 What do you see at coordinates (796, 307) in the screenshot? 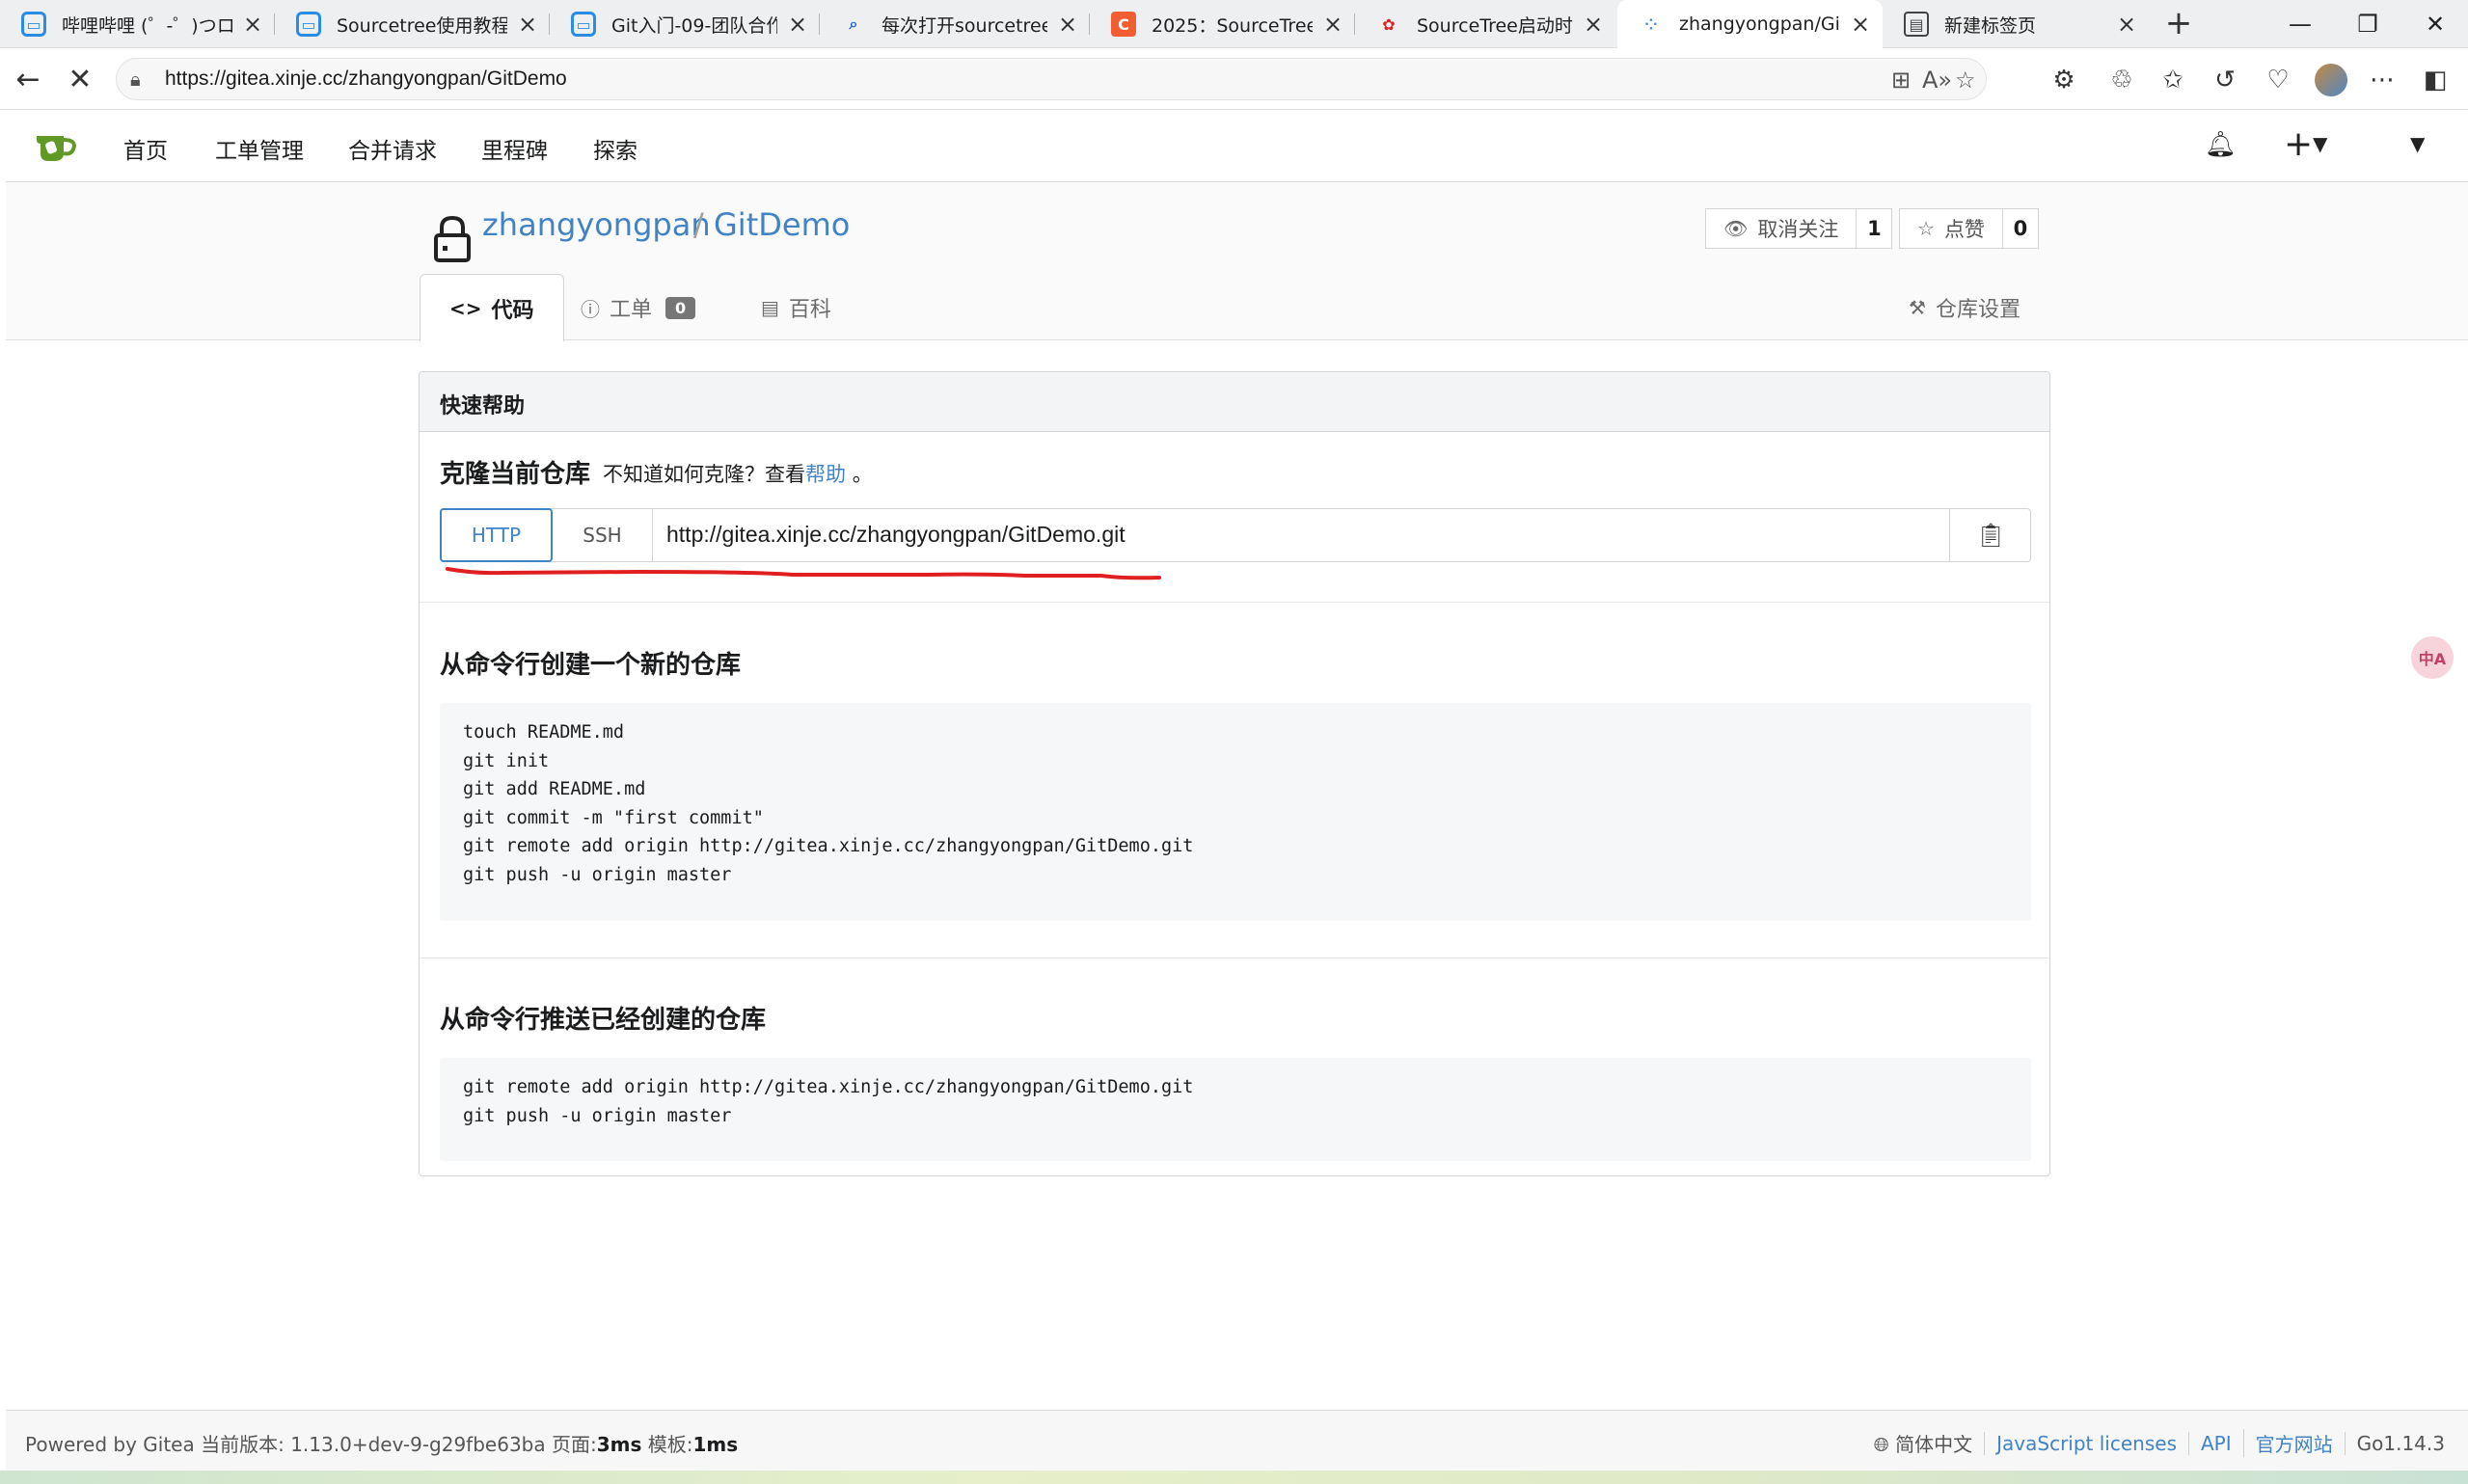
I see `tab-wiki: ▤ 百科` at bounding box center [796, 307].